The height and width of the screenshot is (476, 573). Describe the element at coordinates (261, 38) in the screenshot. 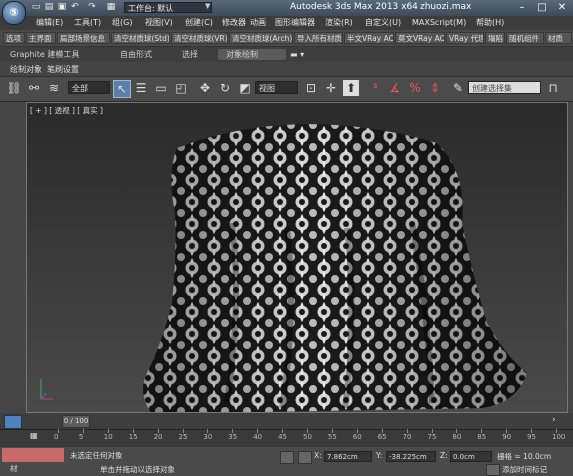

I see `tool-clear-mat-arch: 清空材质球(Arch)` at that location.